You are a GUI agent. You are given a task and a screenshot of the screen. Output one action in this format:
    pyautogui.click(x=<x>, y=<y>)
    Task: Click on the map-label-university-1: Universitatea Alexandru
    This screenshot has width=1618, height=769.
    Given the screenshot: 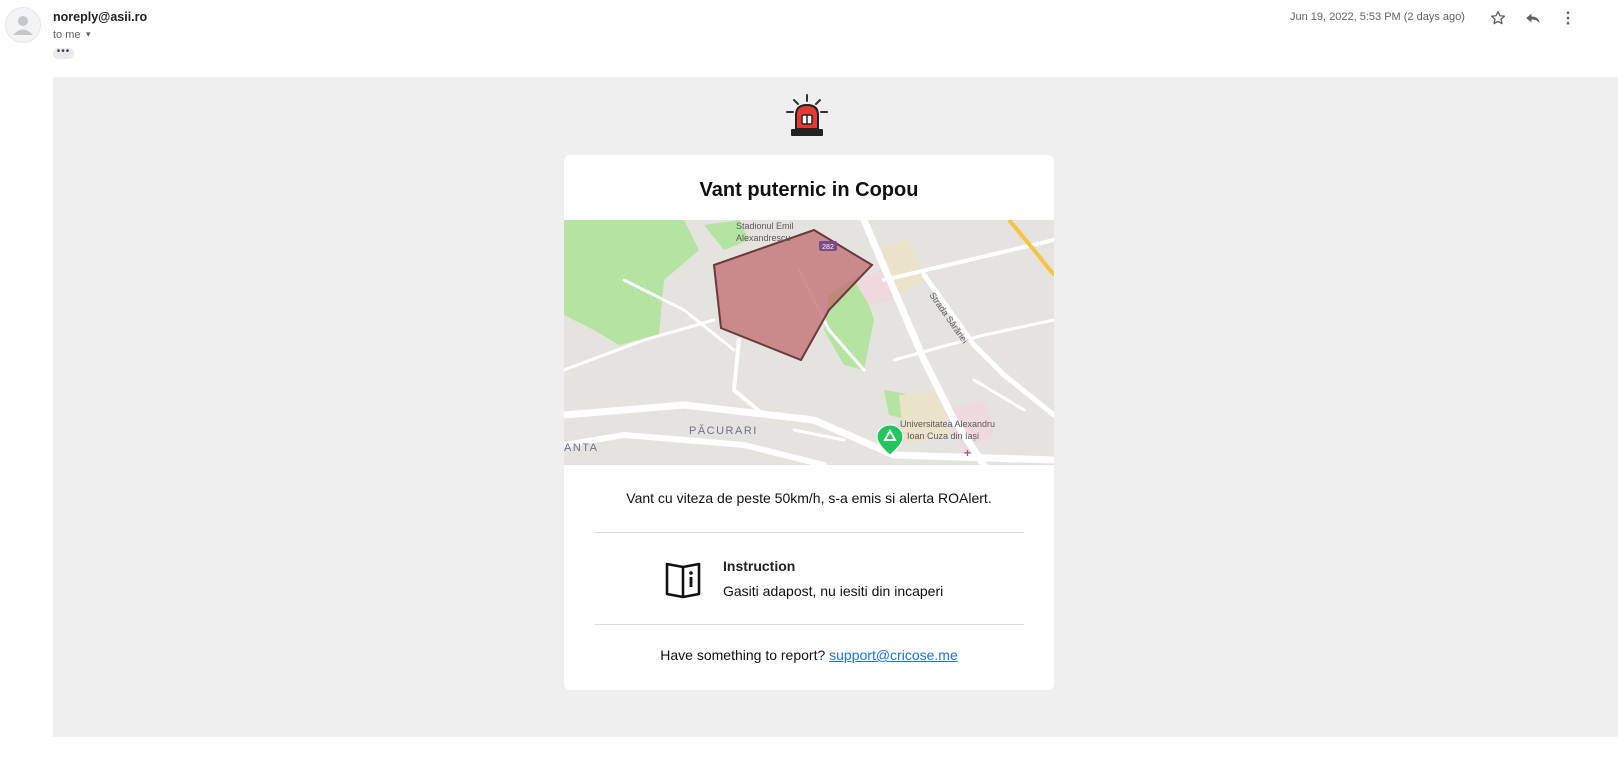 What is the action you would take?
    pyautogui.click(x=947, y=424)
    